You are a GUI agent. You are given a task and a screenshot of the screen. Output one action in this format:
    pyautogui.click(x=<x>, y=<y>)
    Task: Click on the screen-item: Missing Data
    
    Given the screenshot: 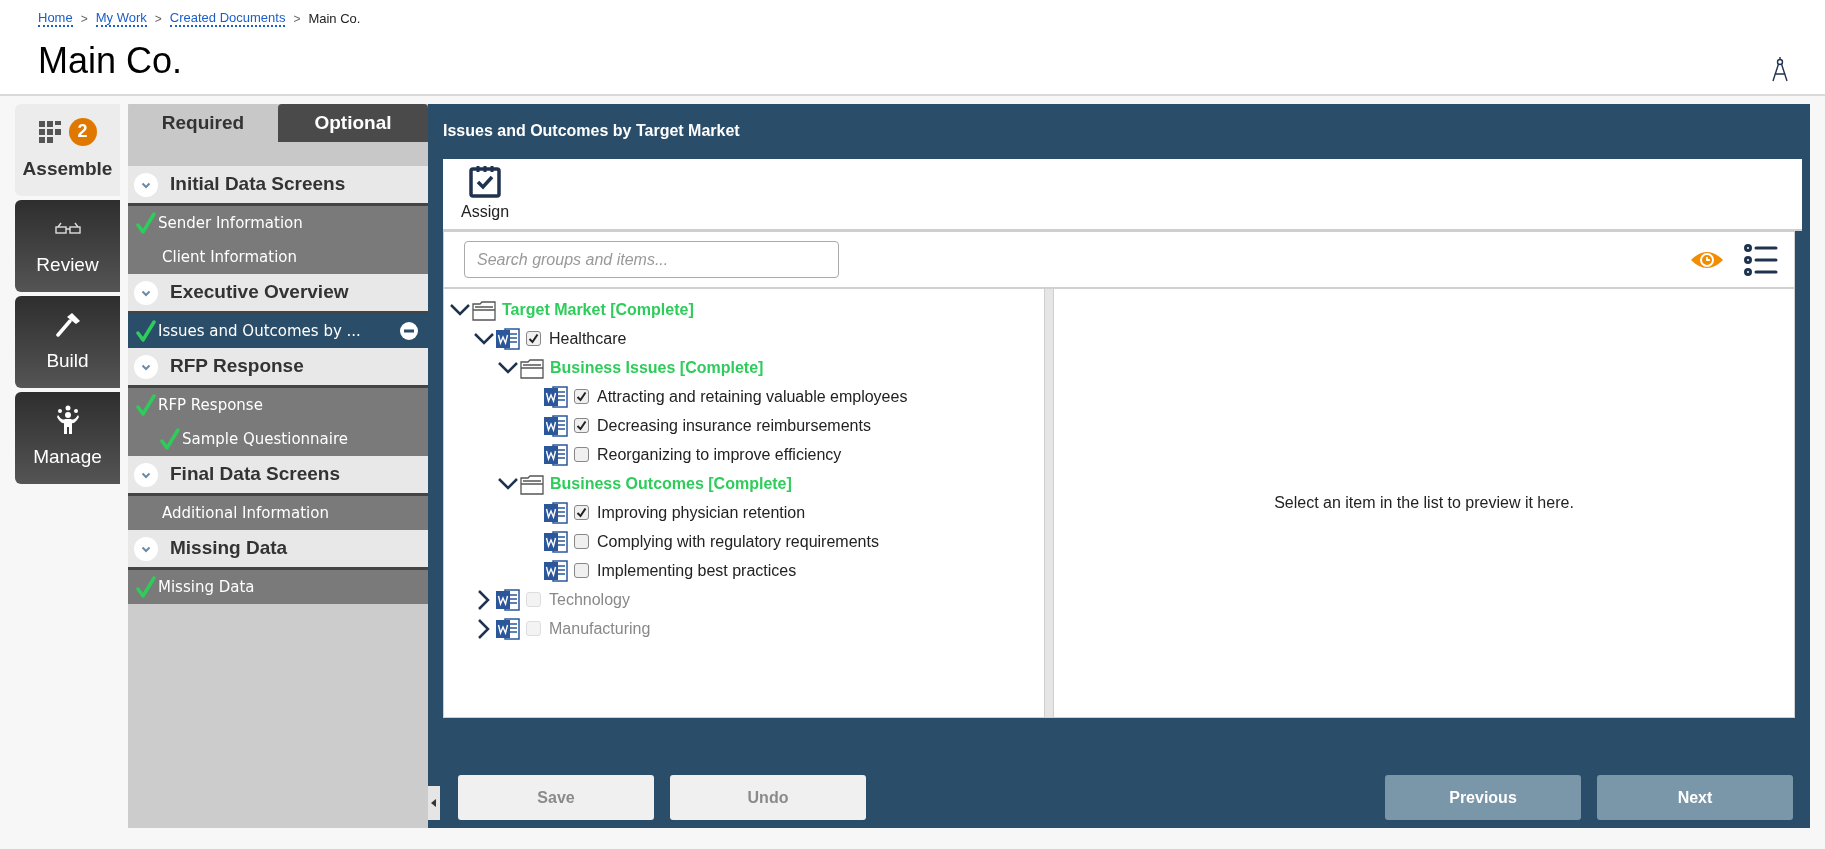 What is the action you would take?
    pyautogui.click(x=278, y=587)
    